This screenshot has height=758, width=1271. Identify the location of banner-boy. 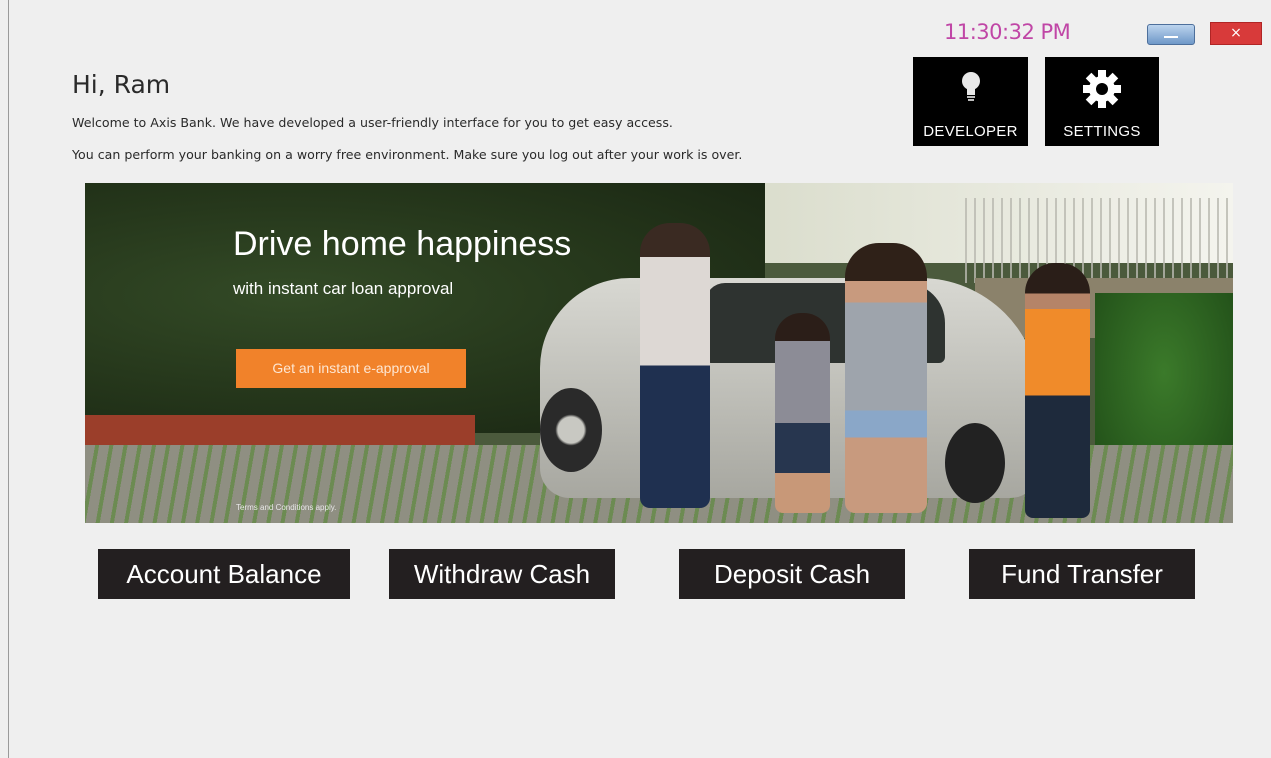
(802, 413).